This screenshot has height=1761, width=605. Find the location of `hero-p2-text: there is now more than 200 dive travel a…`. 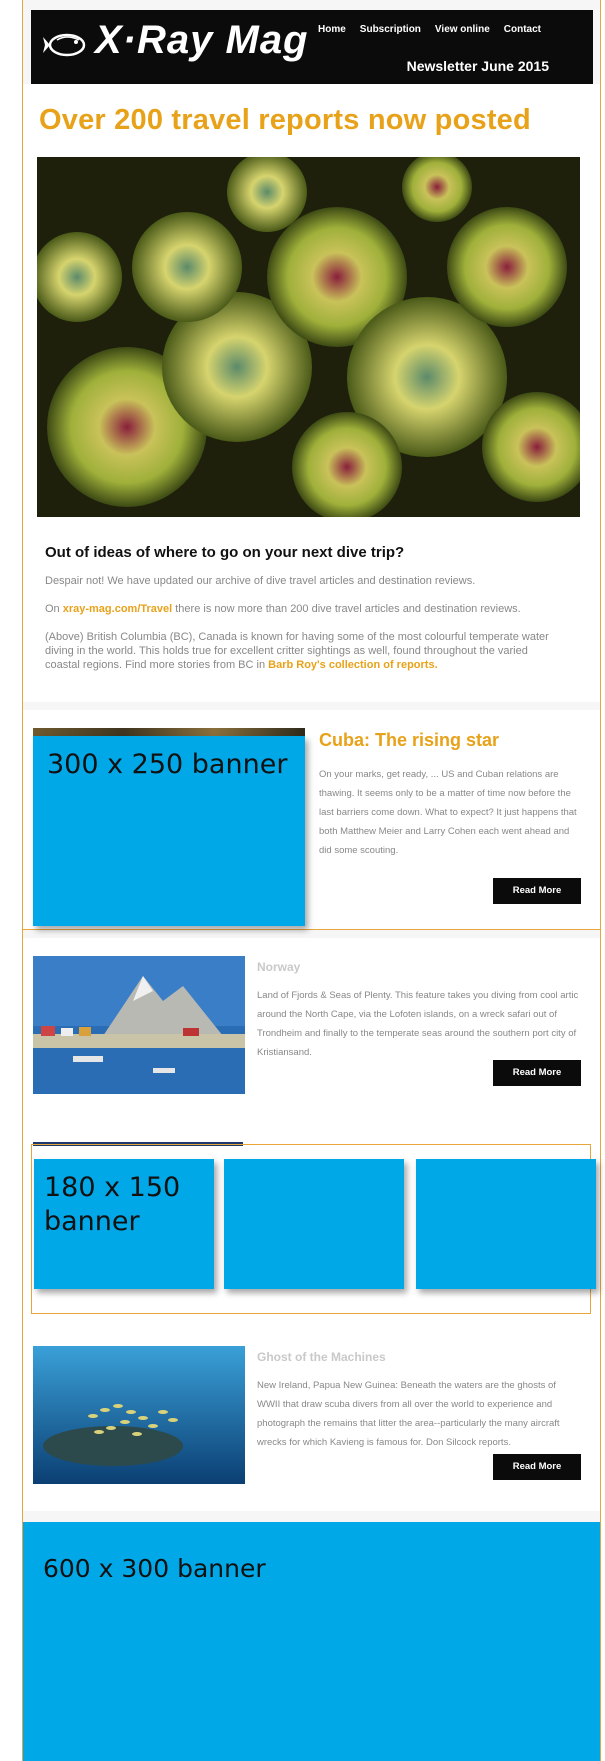

hero-p2-text: there is now more than 200 dive travel a… is located at coordinates (346, 609).